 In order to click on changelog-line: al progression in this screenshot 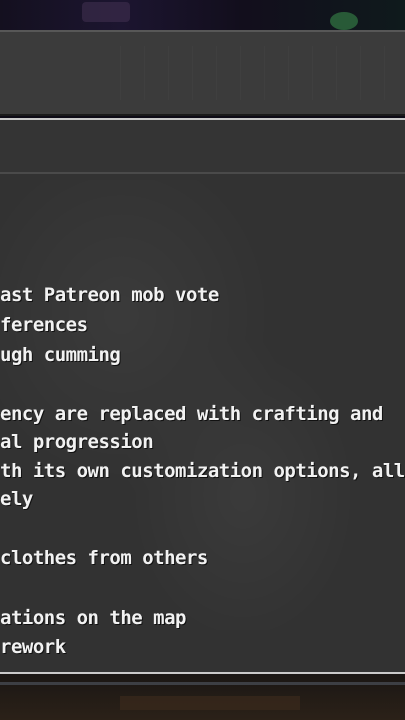, I will do `click(77, 442)`.